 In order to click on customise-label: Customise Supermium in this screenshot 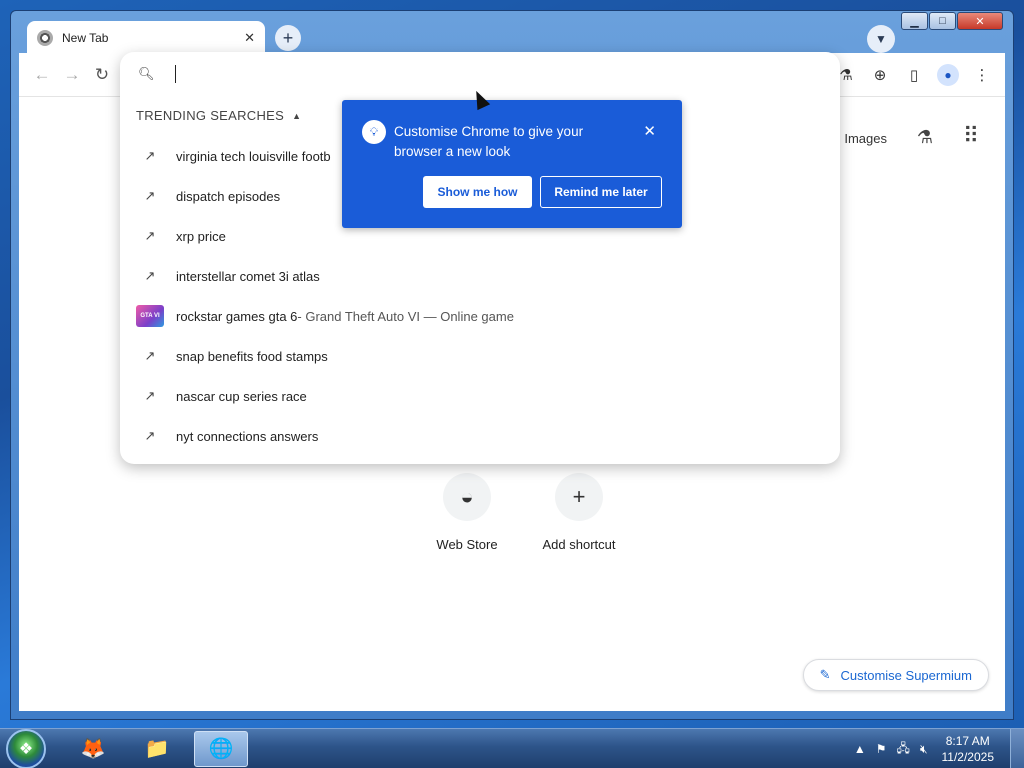, I will do `click(906, 675)`.